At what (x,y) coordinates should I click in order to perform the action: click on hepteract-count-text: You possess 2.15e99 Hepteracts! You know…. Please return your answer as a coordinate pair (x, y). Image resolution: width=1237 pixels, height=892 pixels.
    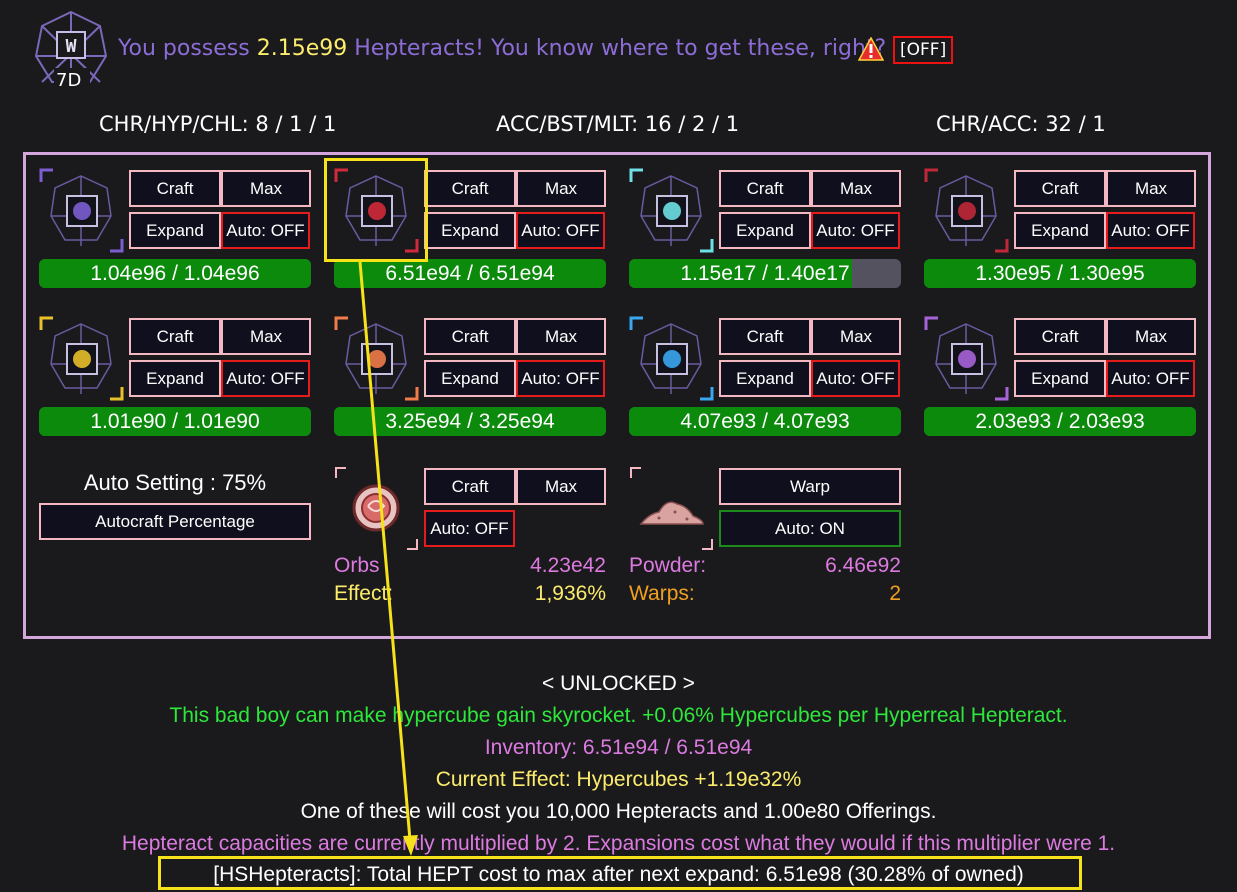
    Looking at the image, I should click on (502, 48).